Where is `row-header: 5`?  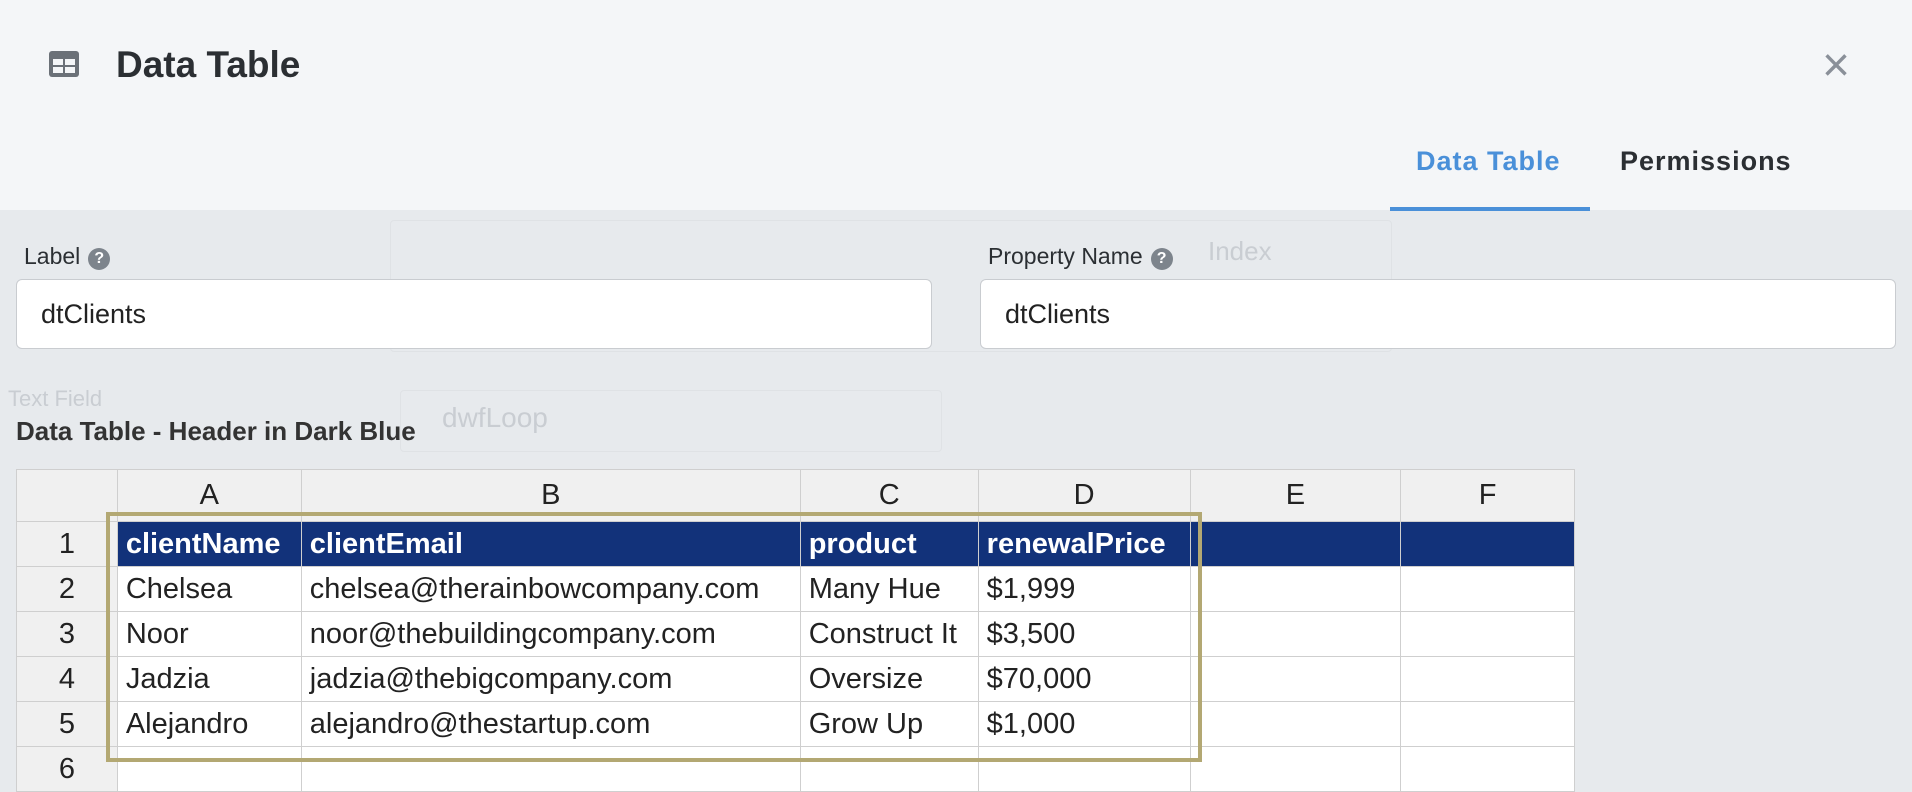
row-header: 5 is located at coordinates (67, 724).